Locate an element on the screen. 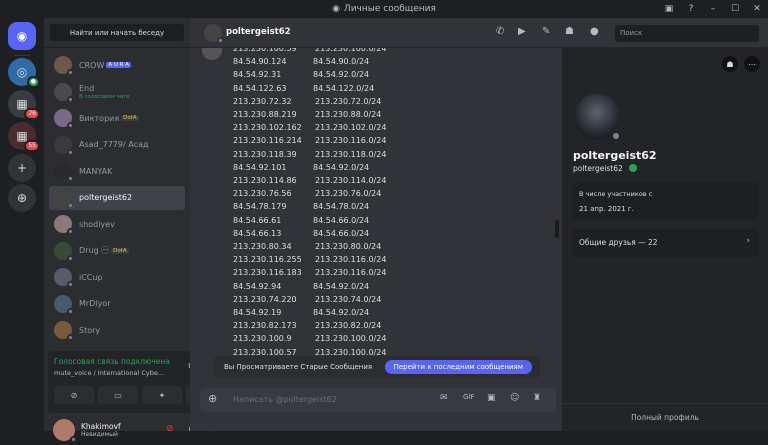  find-conversation-button: Найти или начать беседу is located at coordinates (117, 32).